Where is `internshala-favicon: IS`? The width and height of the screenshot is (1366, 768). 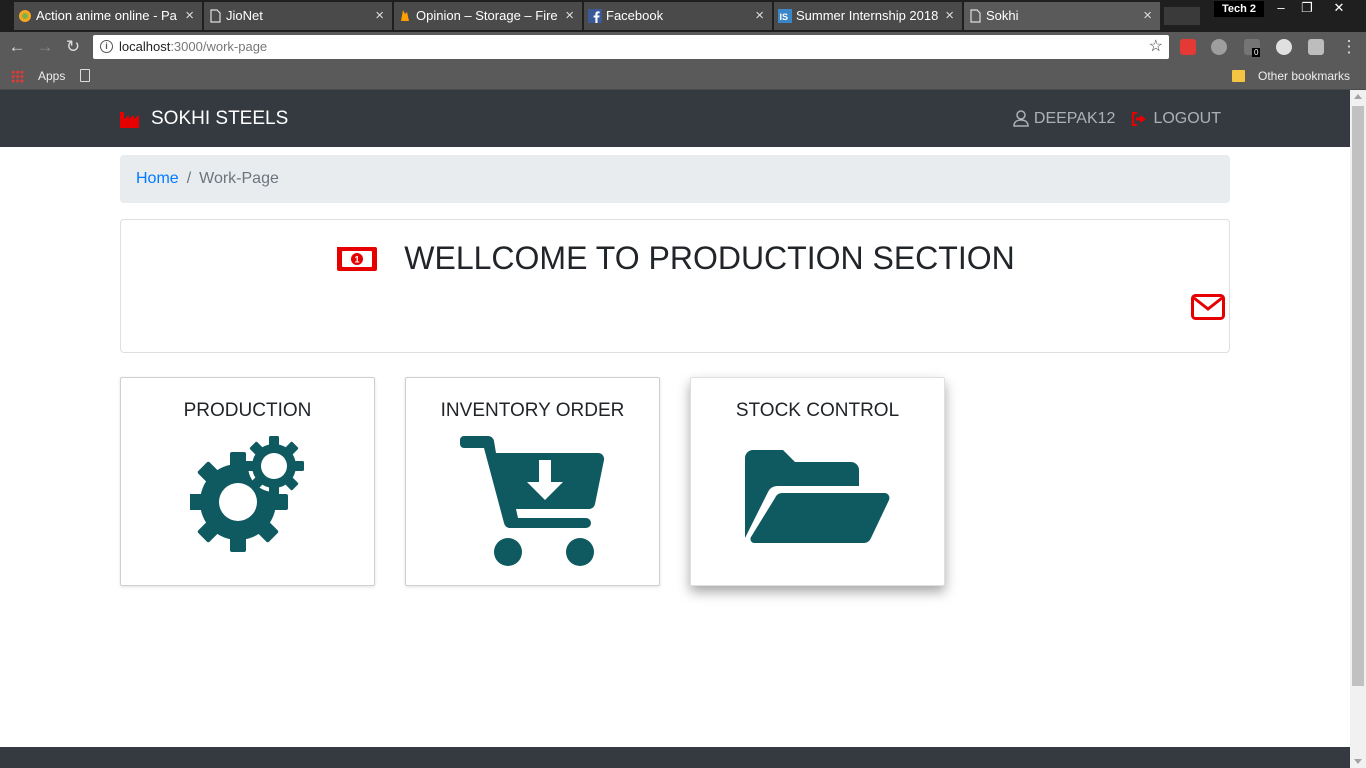
internshala-favicon: IS is located at coordinates (785, 16).